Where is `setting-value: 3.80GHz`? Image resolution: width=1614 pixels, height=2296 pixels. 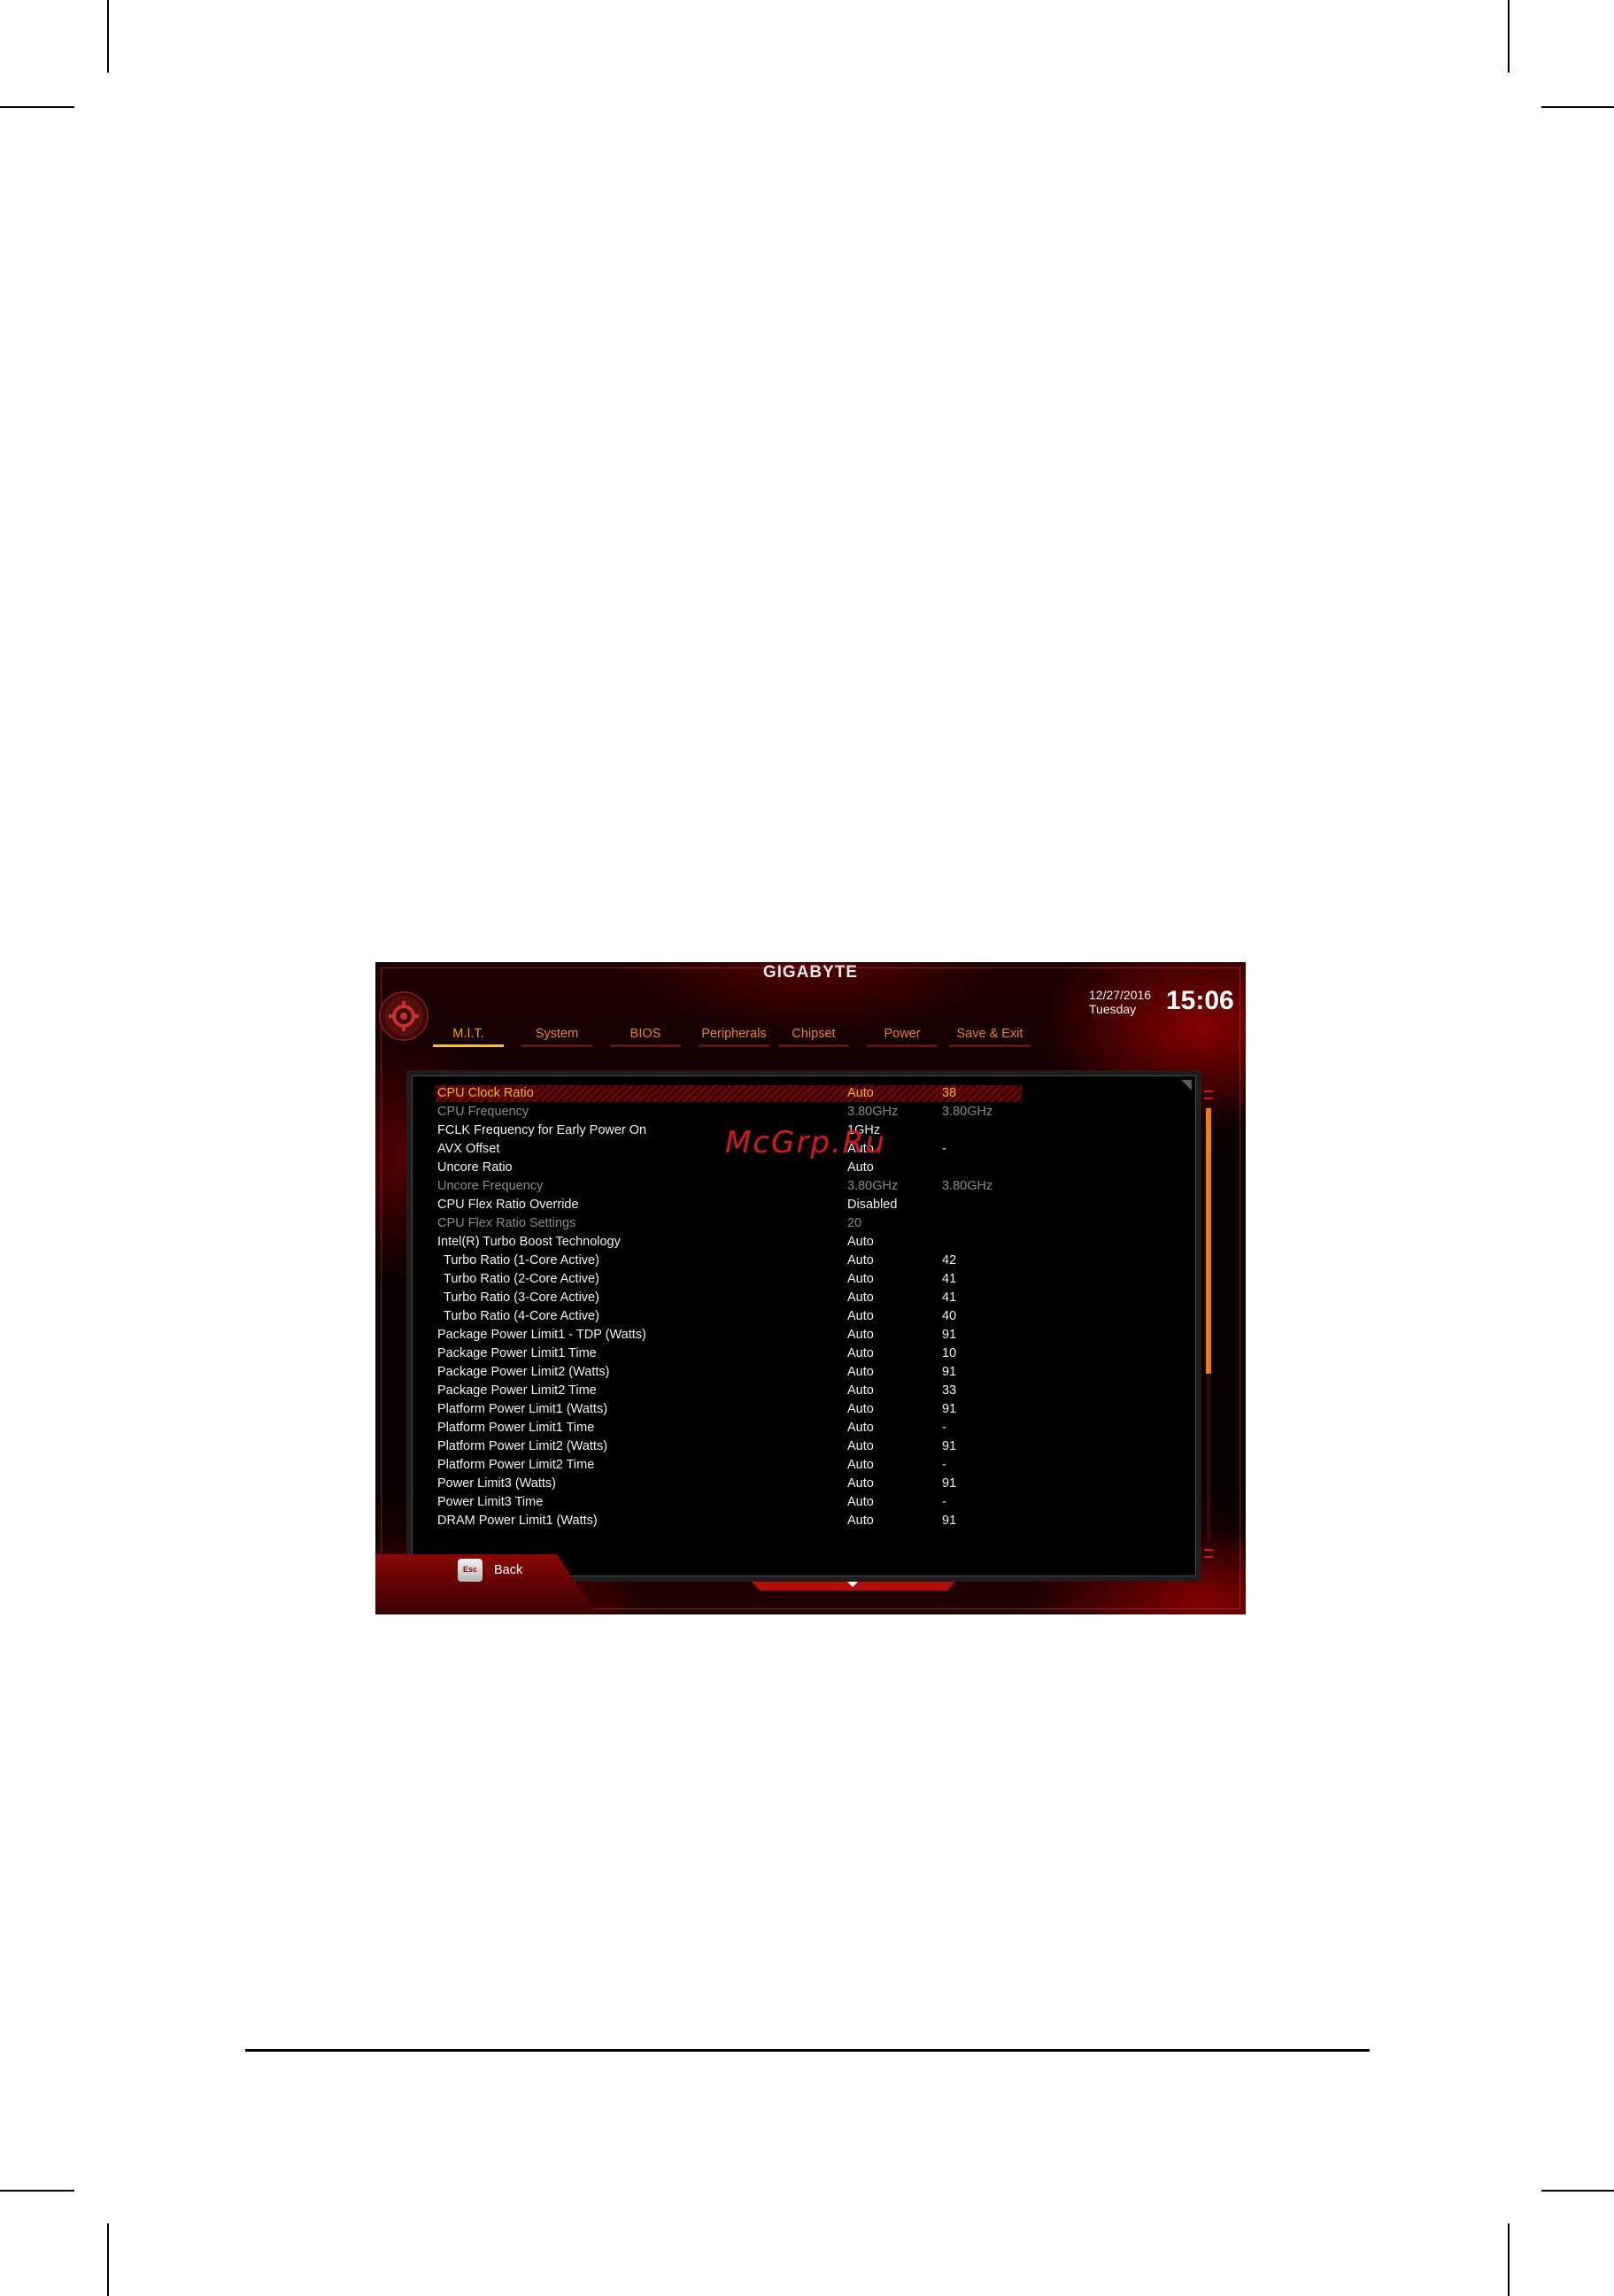
setting-value: 3.80GHz is located at coordinates (873, 1186).